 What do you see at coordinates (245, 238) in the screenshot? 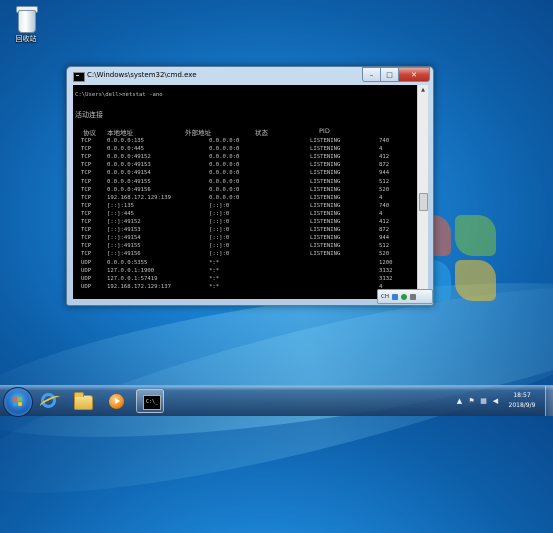
I see `table-row: TCP [::]:49154 [::]:0 LISTENING 944` at bounding box center [245, 238].